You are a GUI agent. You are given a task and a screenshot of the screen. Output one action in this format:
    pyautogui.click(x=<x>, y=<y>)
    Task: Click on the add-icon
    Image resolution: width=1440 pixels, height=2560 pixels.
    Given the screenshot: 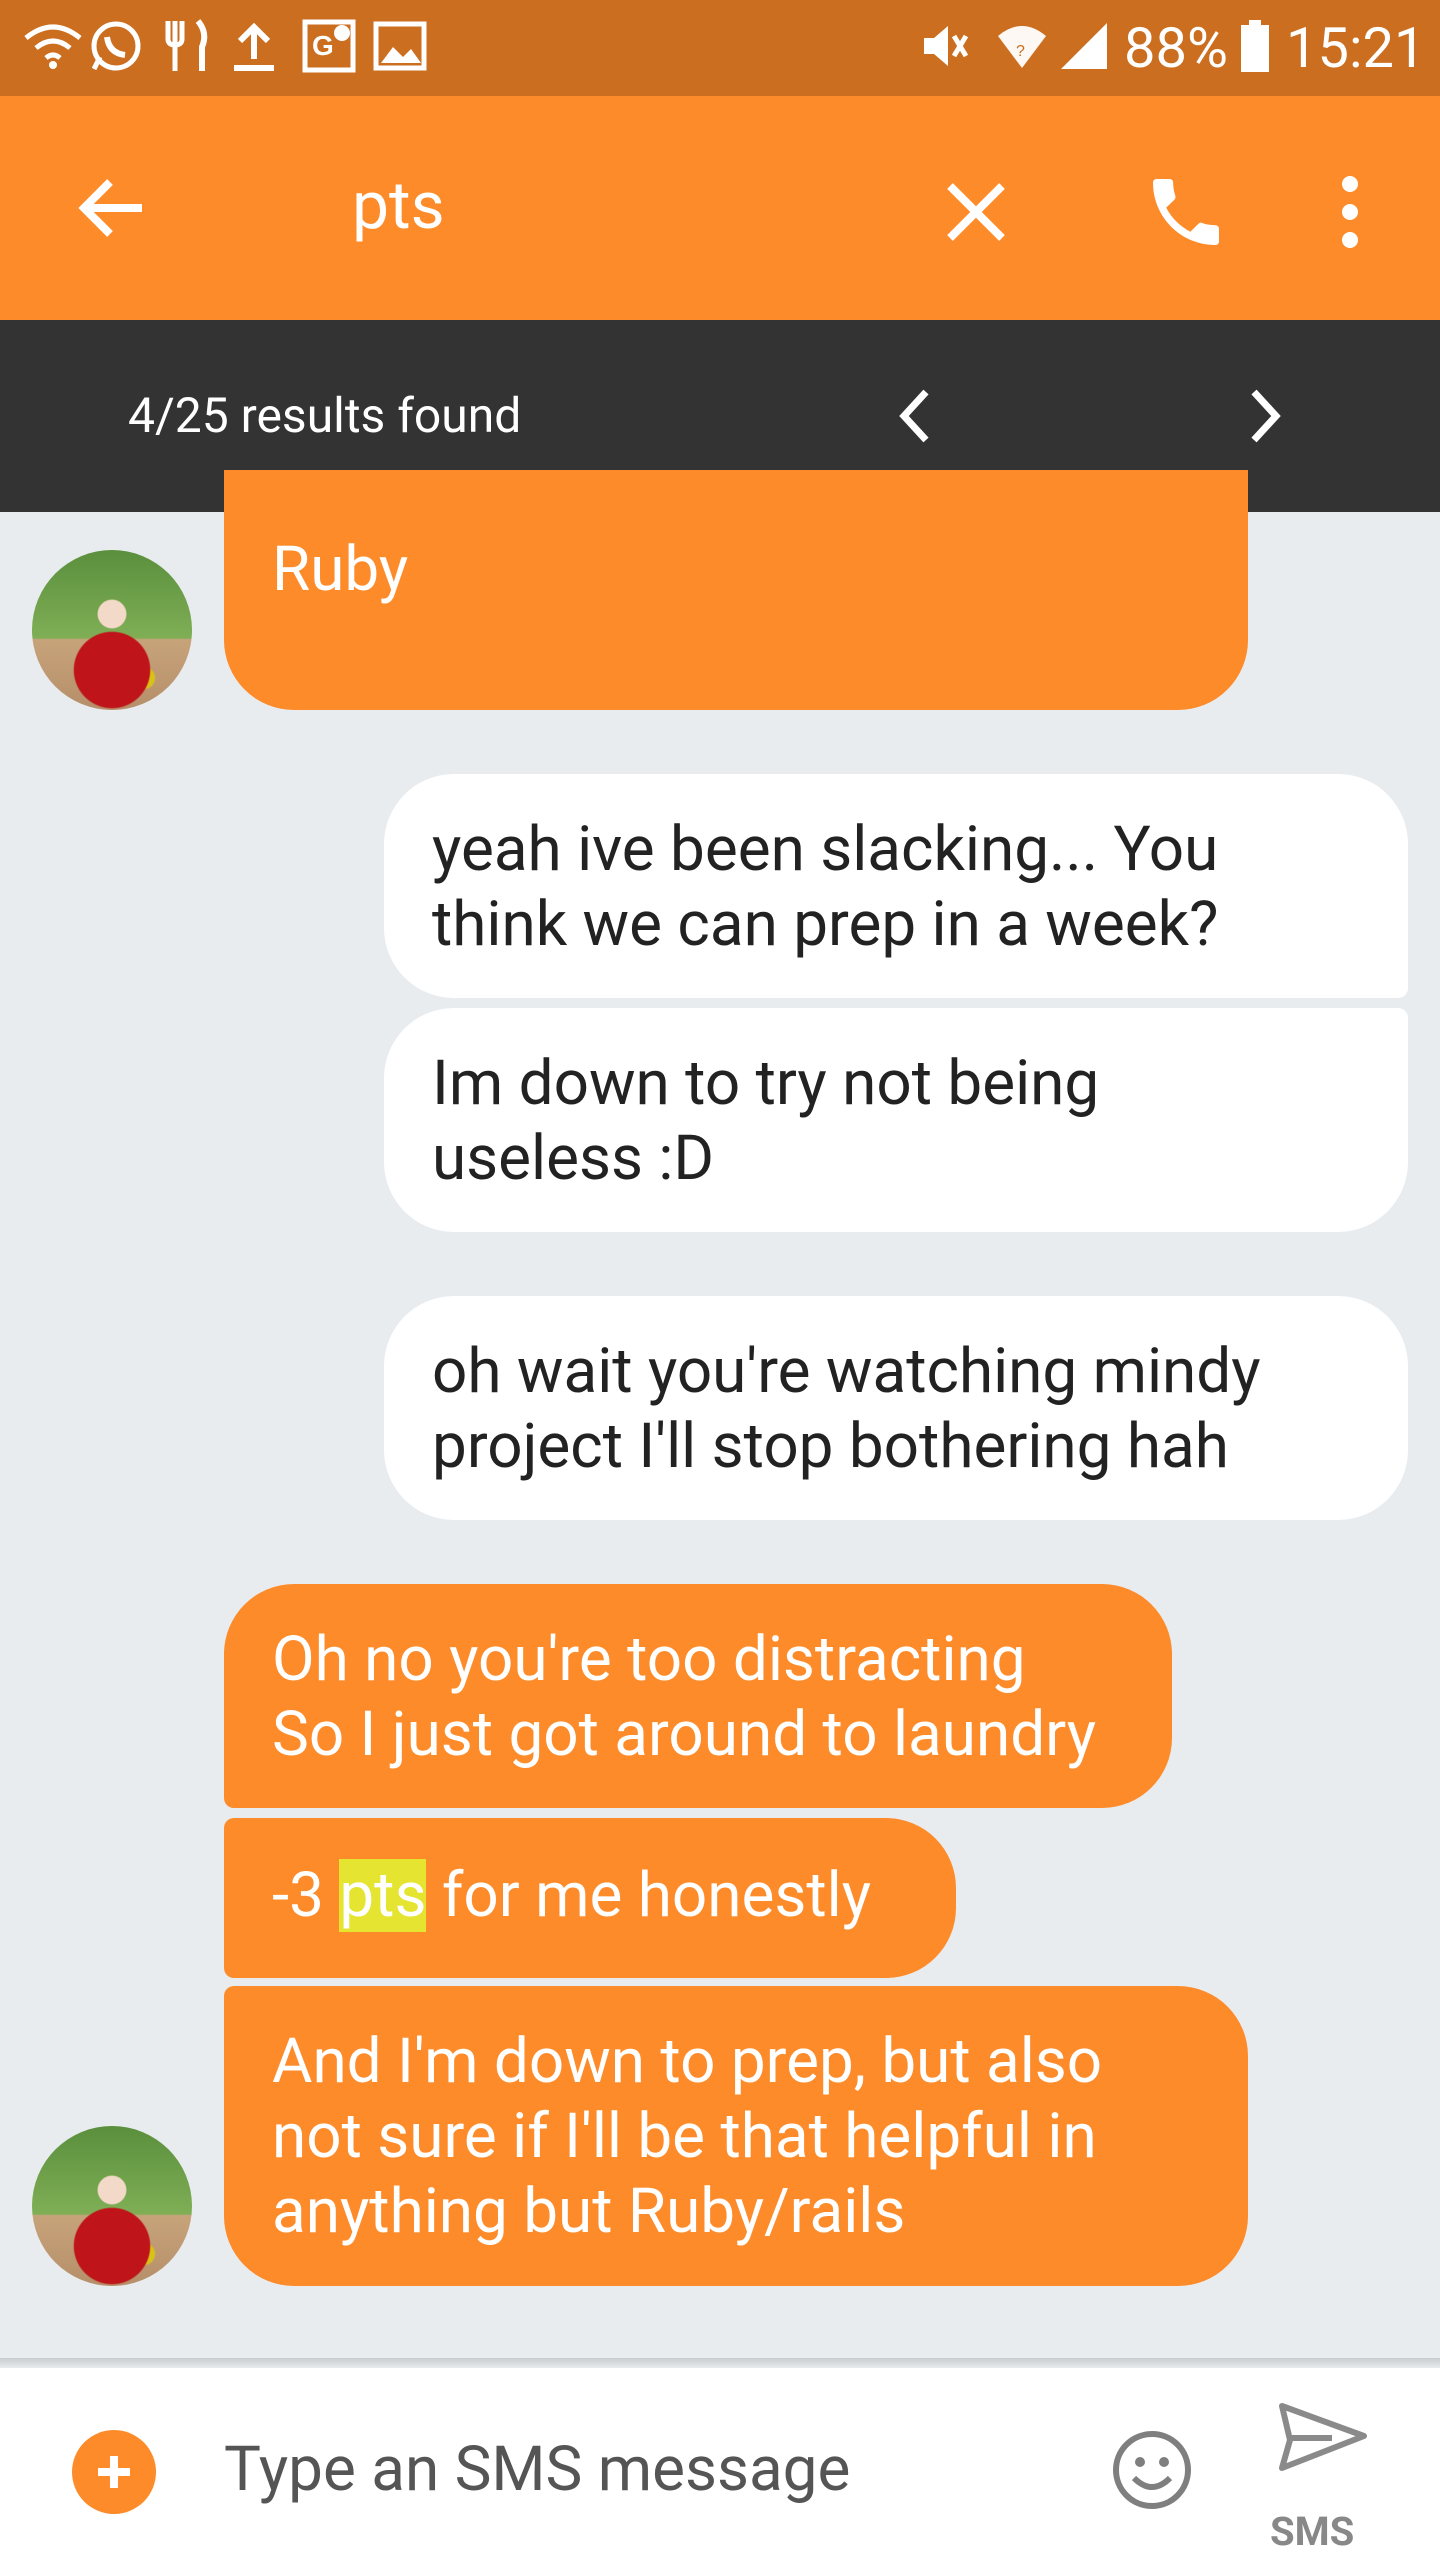 What is the action you would take?
    pyautogui.click(x=114, y=2472)
    